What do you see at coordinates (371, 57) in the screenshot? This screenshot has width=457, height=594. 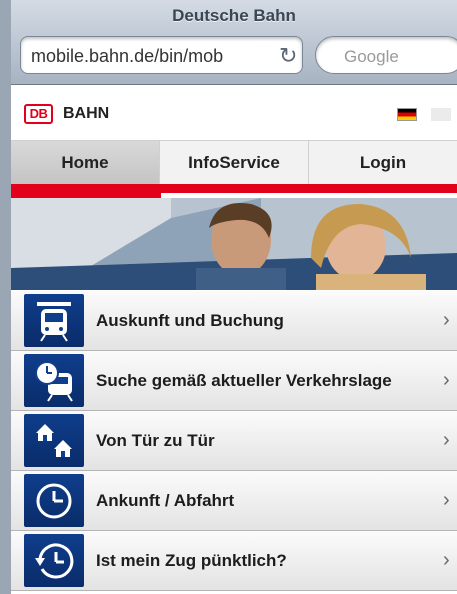 I see `search-placeholder: Google` at bounding box center [371, 57].